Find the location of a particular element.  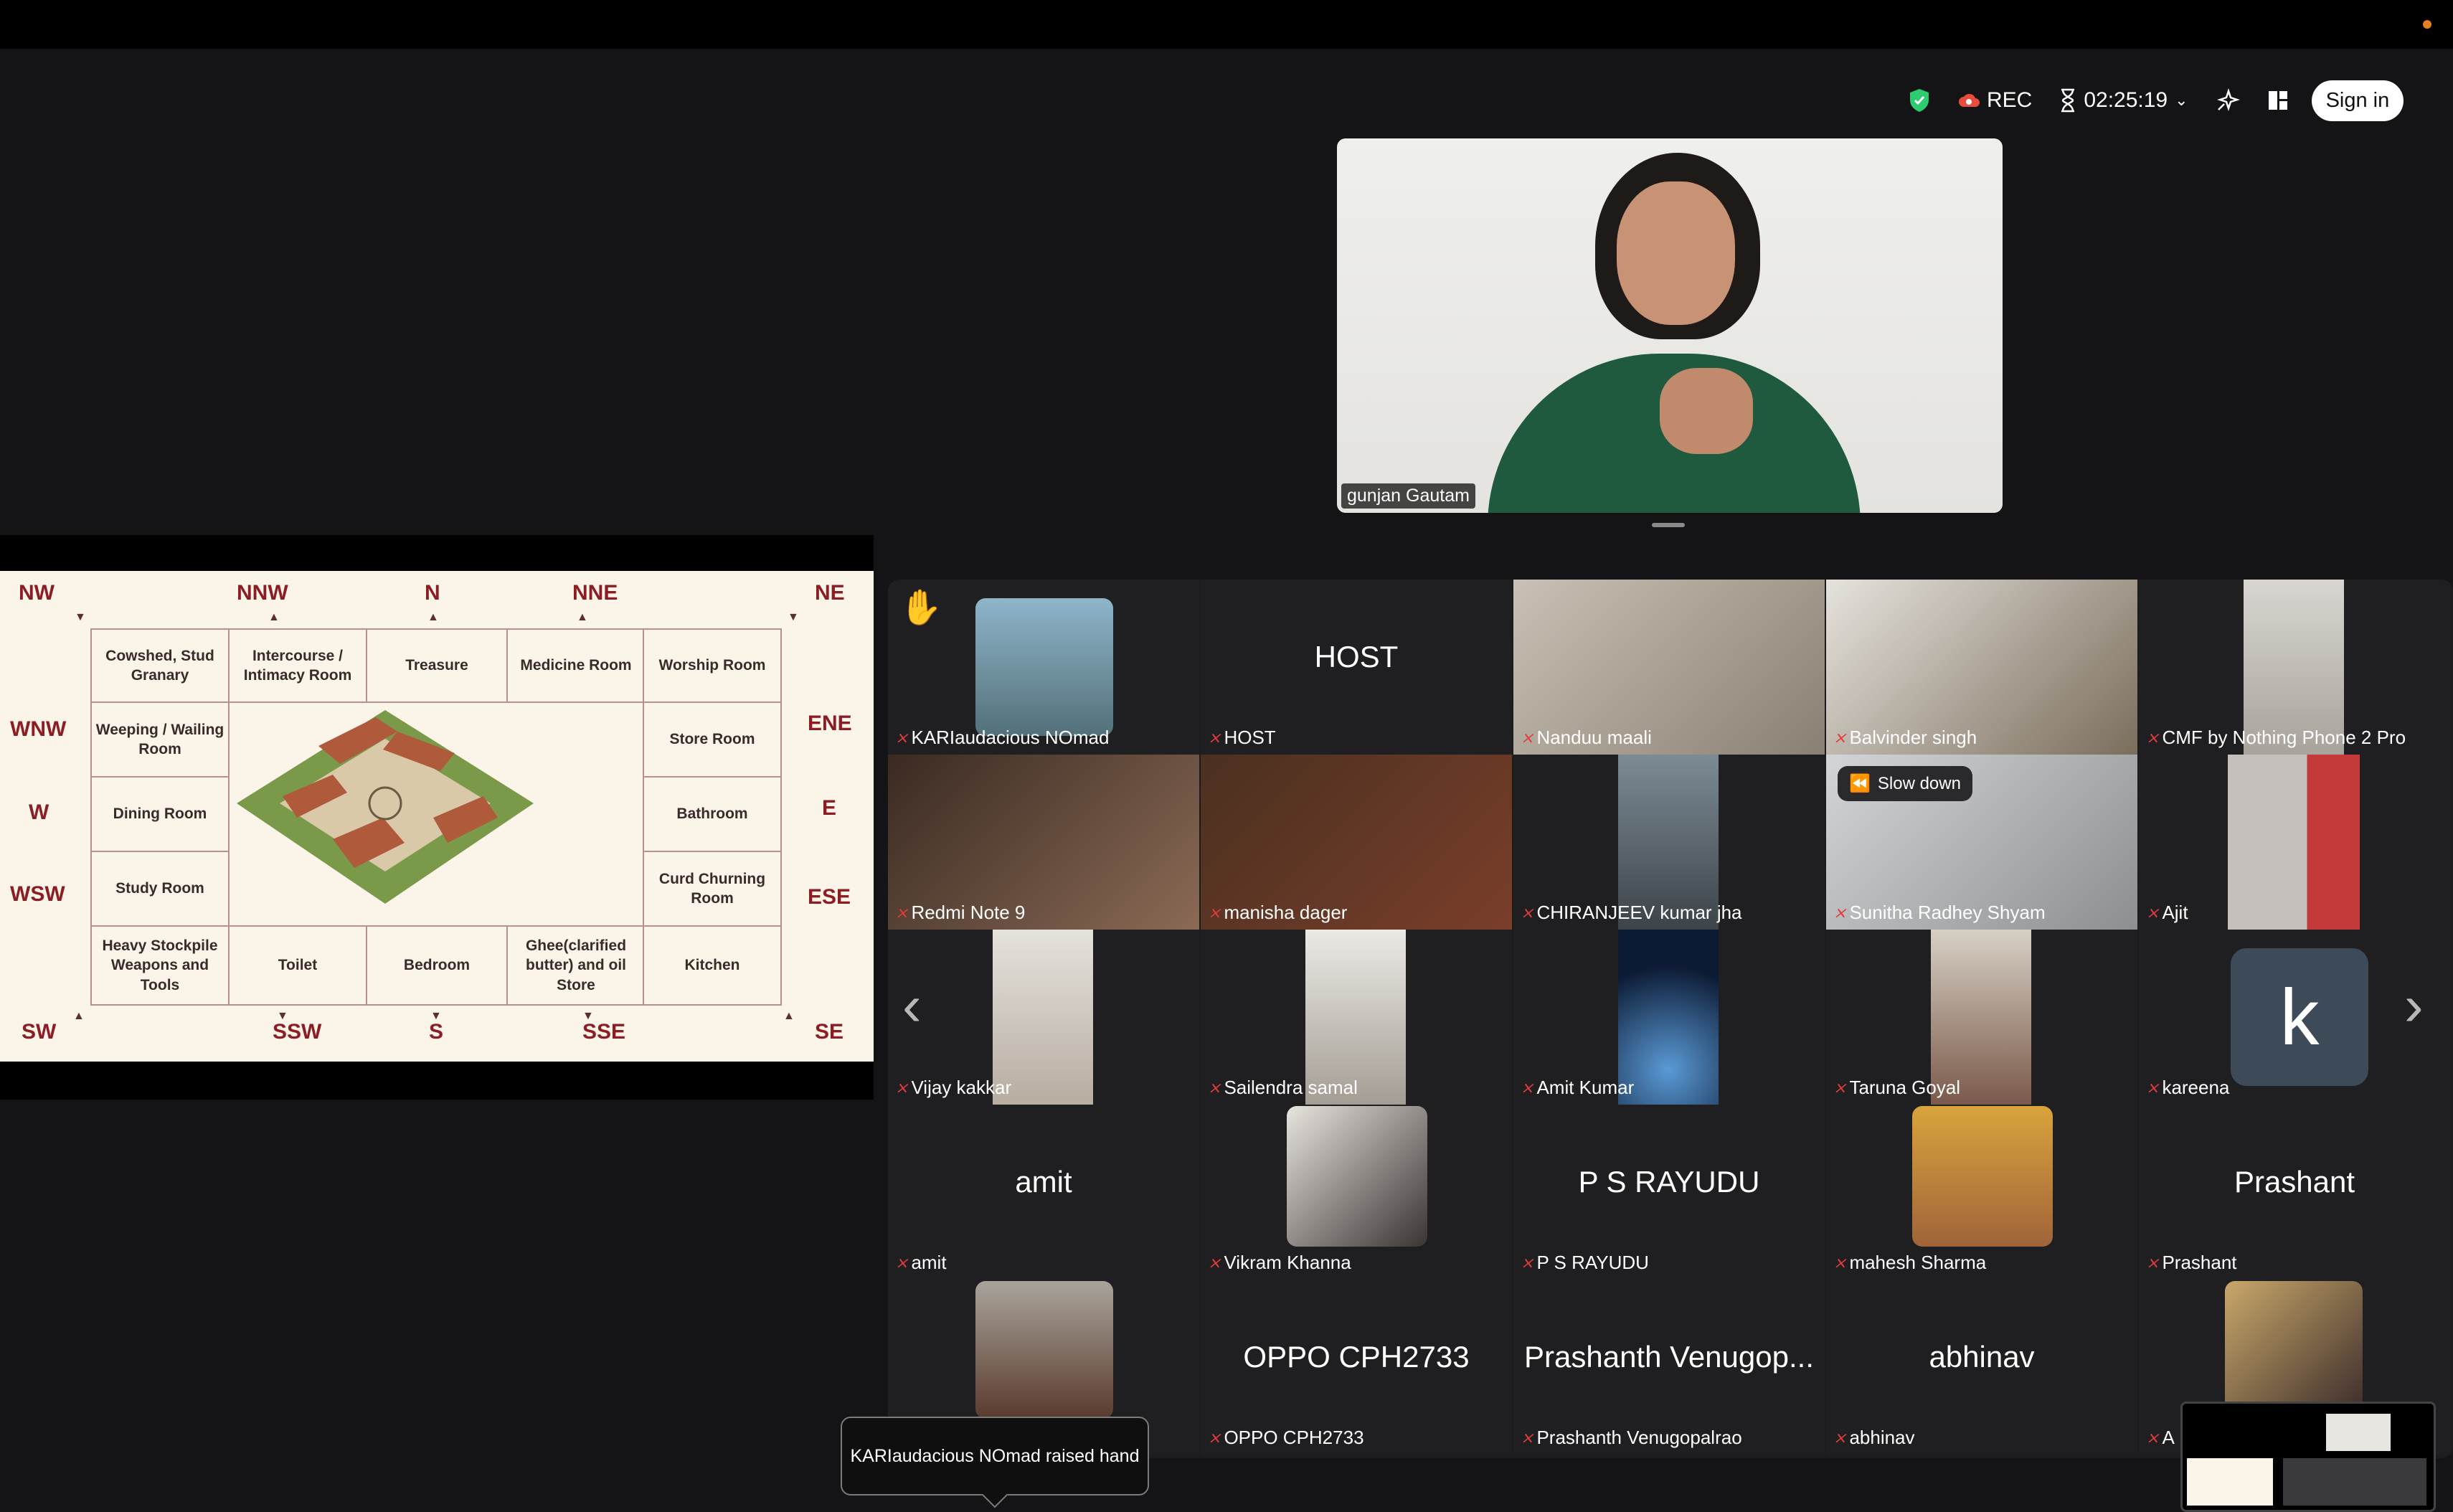

room-medicine: Medicine Room is located at coordinates (576, 665).